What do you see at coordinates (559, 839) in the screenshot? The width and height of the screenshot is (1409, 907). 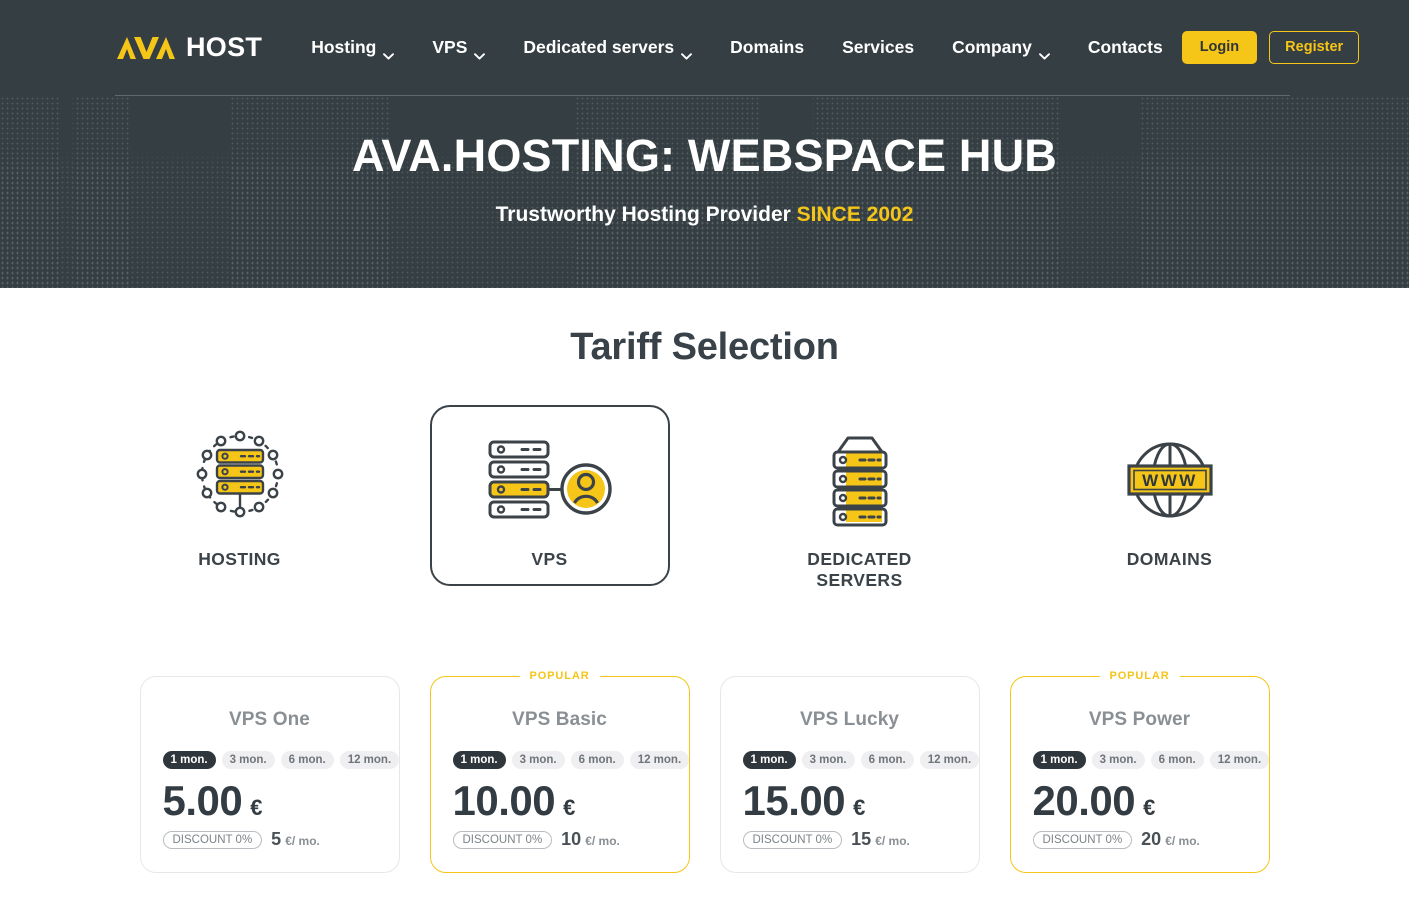 I see `plan-discount-row: DISCOUNT 0% 10 €/ mo.` at bounding box center [559, 839].